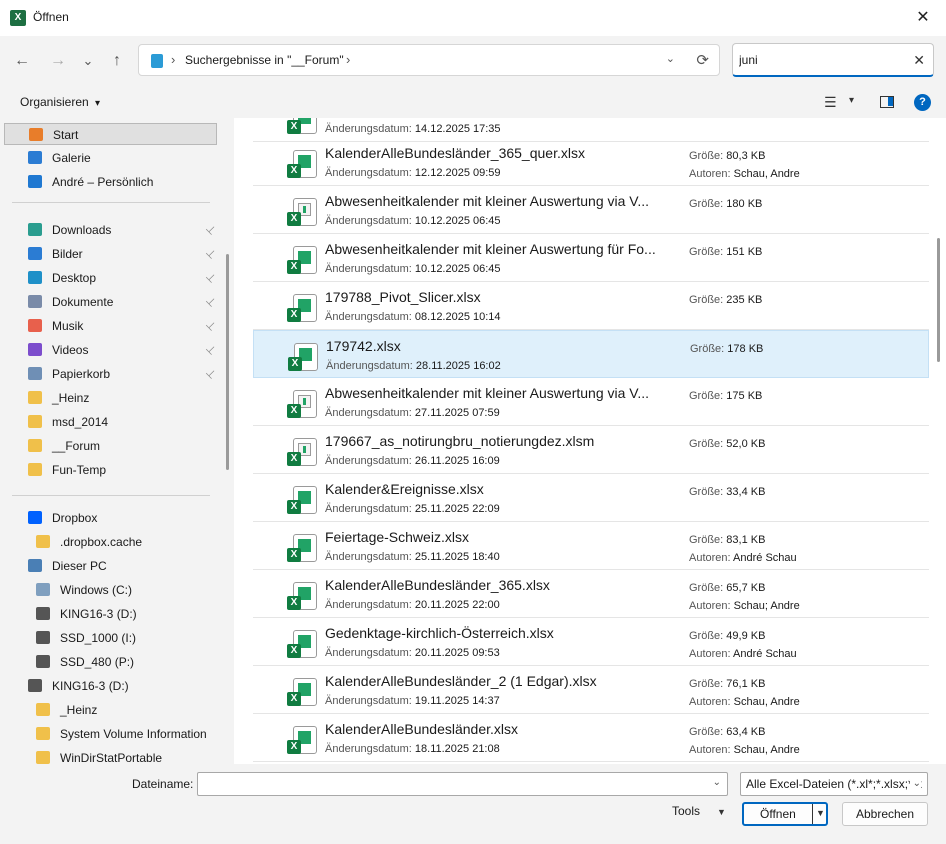  I want to click on file-authors: Autoren: Schau, Andre, so click(744, 702).